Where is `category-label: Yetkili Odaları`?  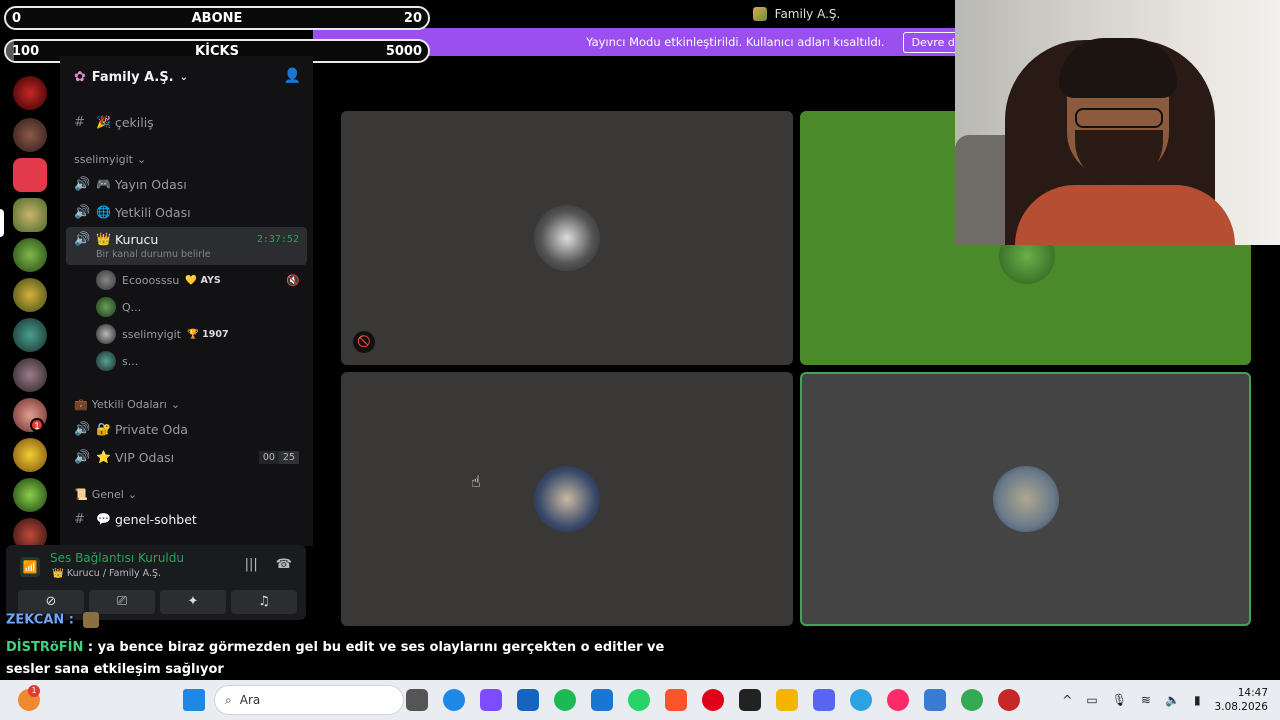 category-label: Yetkili Odaları is located at coordinates (129, 404).